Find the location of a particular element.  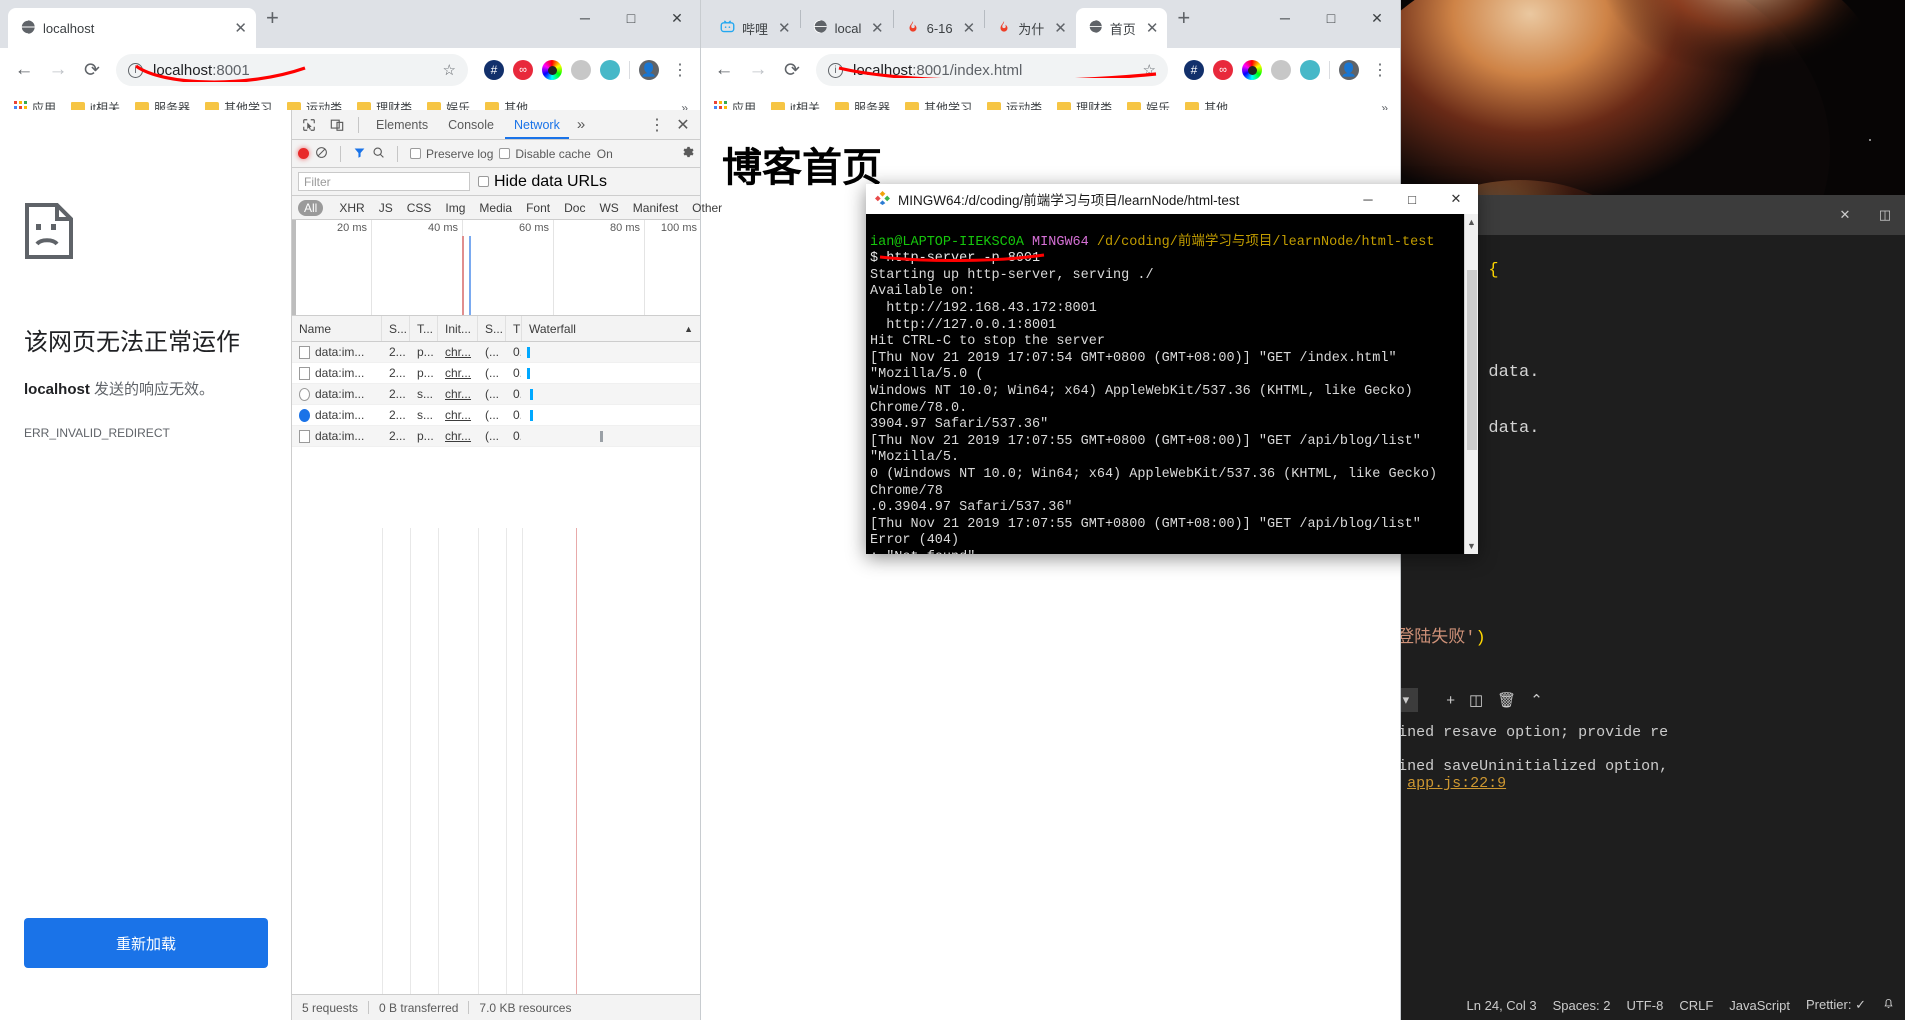

column-time: T is located at coordinates (514, 328).